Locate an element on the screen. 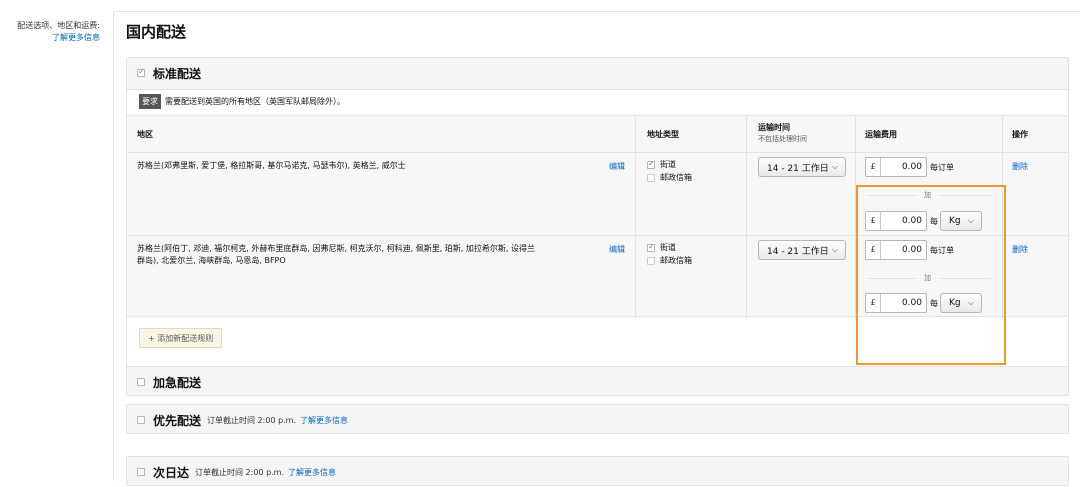  priority-cutoff-text: 订单截止时间 2:00 p.m. is located at coordinates (252, 420).